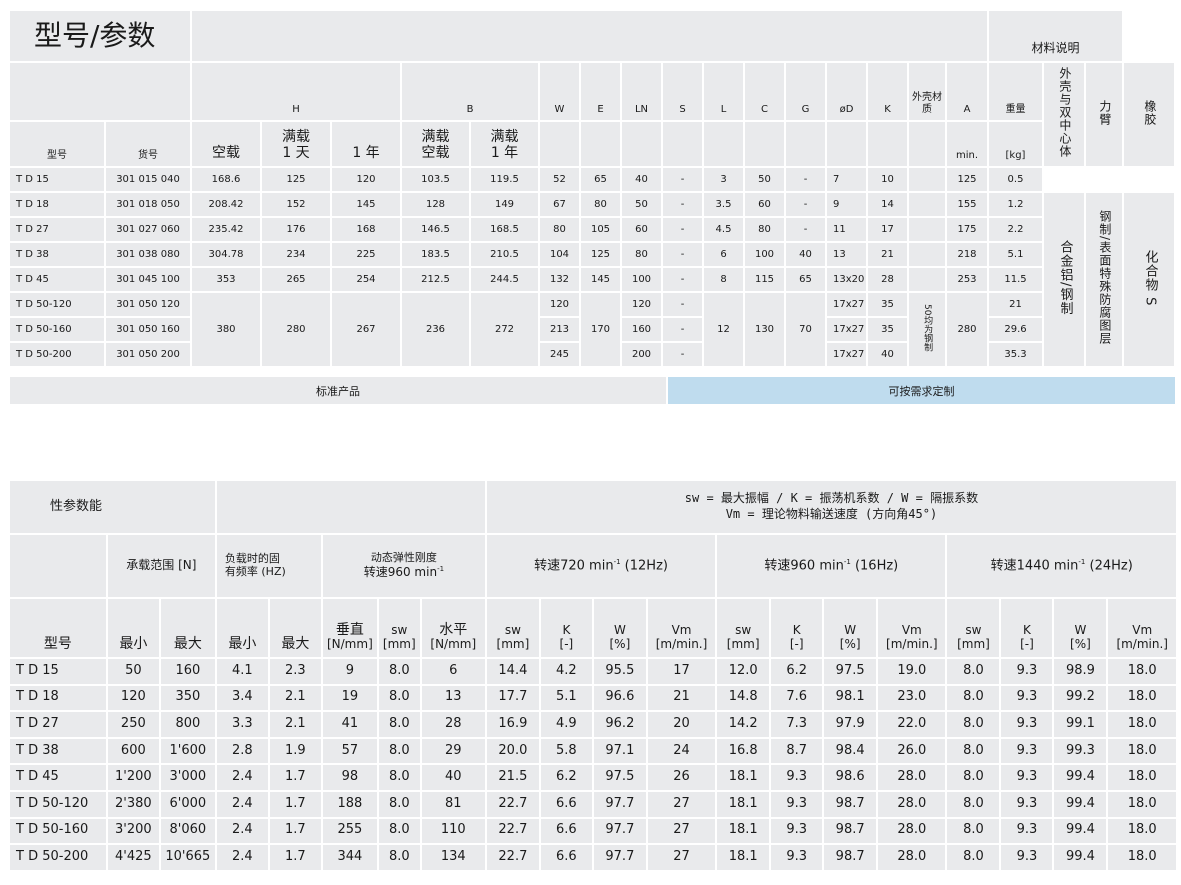  I want to click on value-cell: 5.8, so click(566, 751).